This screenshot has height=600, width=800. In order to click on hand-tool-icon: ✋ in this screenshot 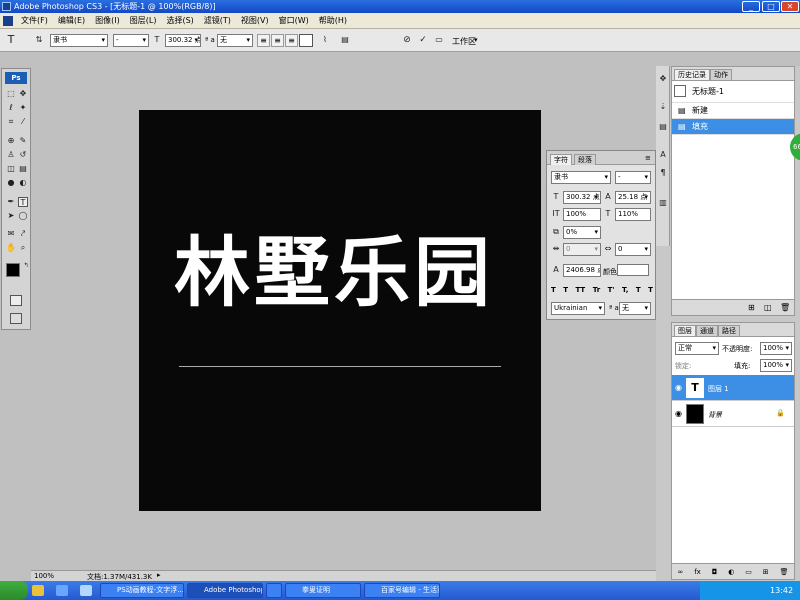, I will do `click(11, 248)`.